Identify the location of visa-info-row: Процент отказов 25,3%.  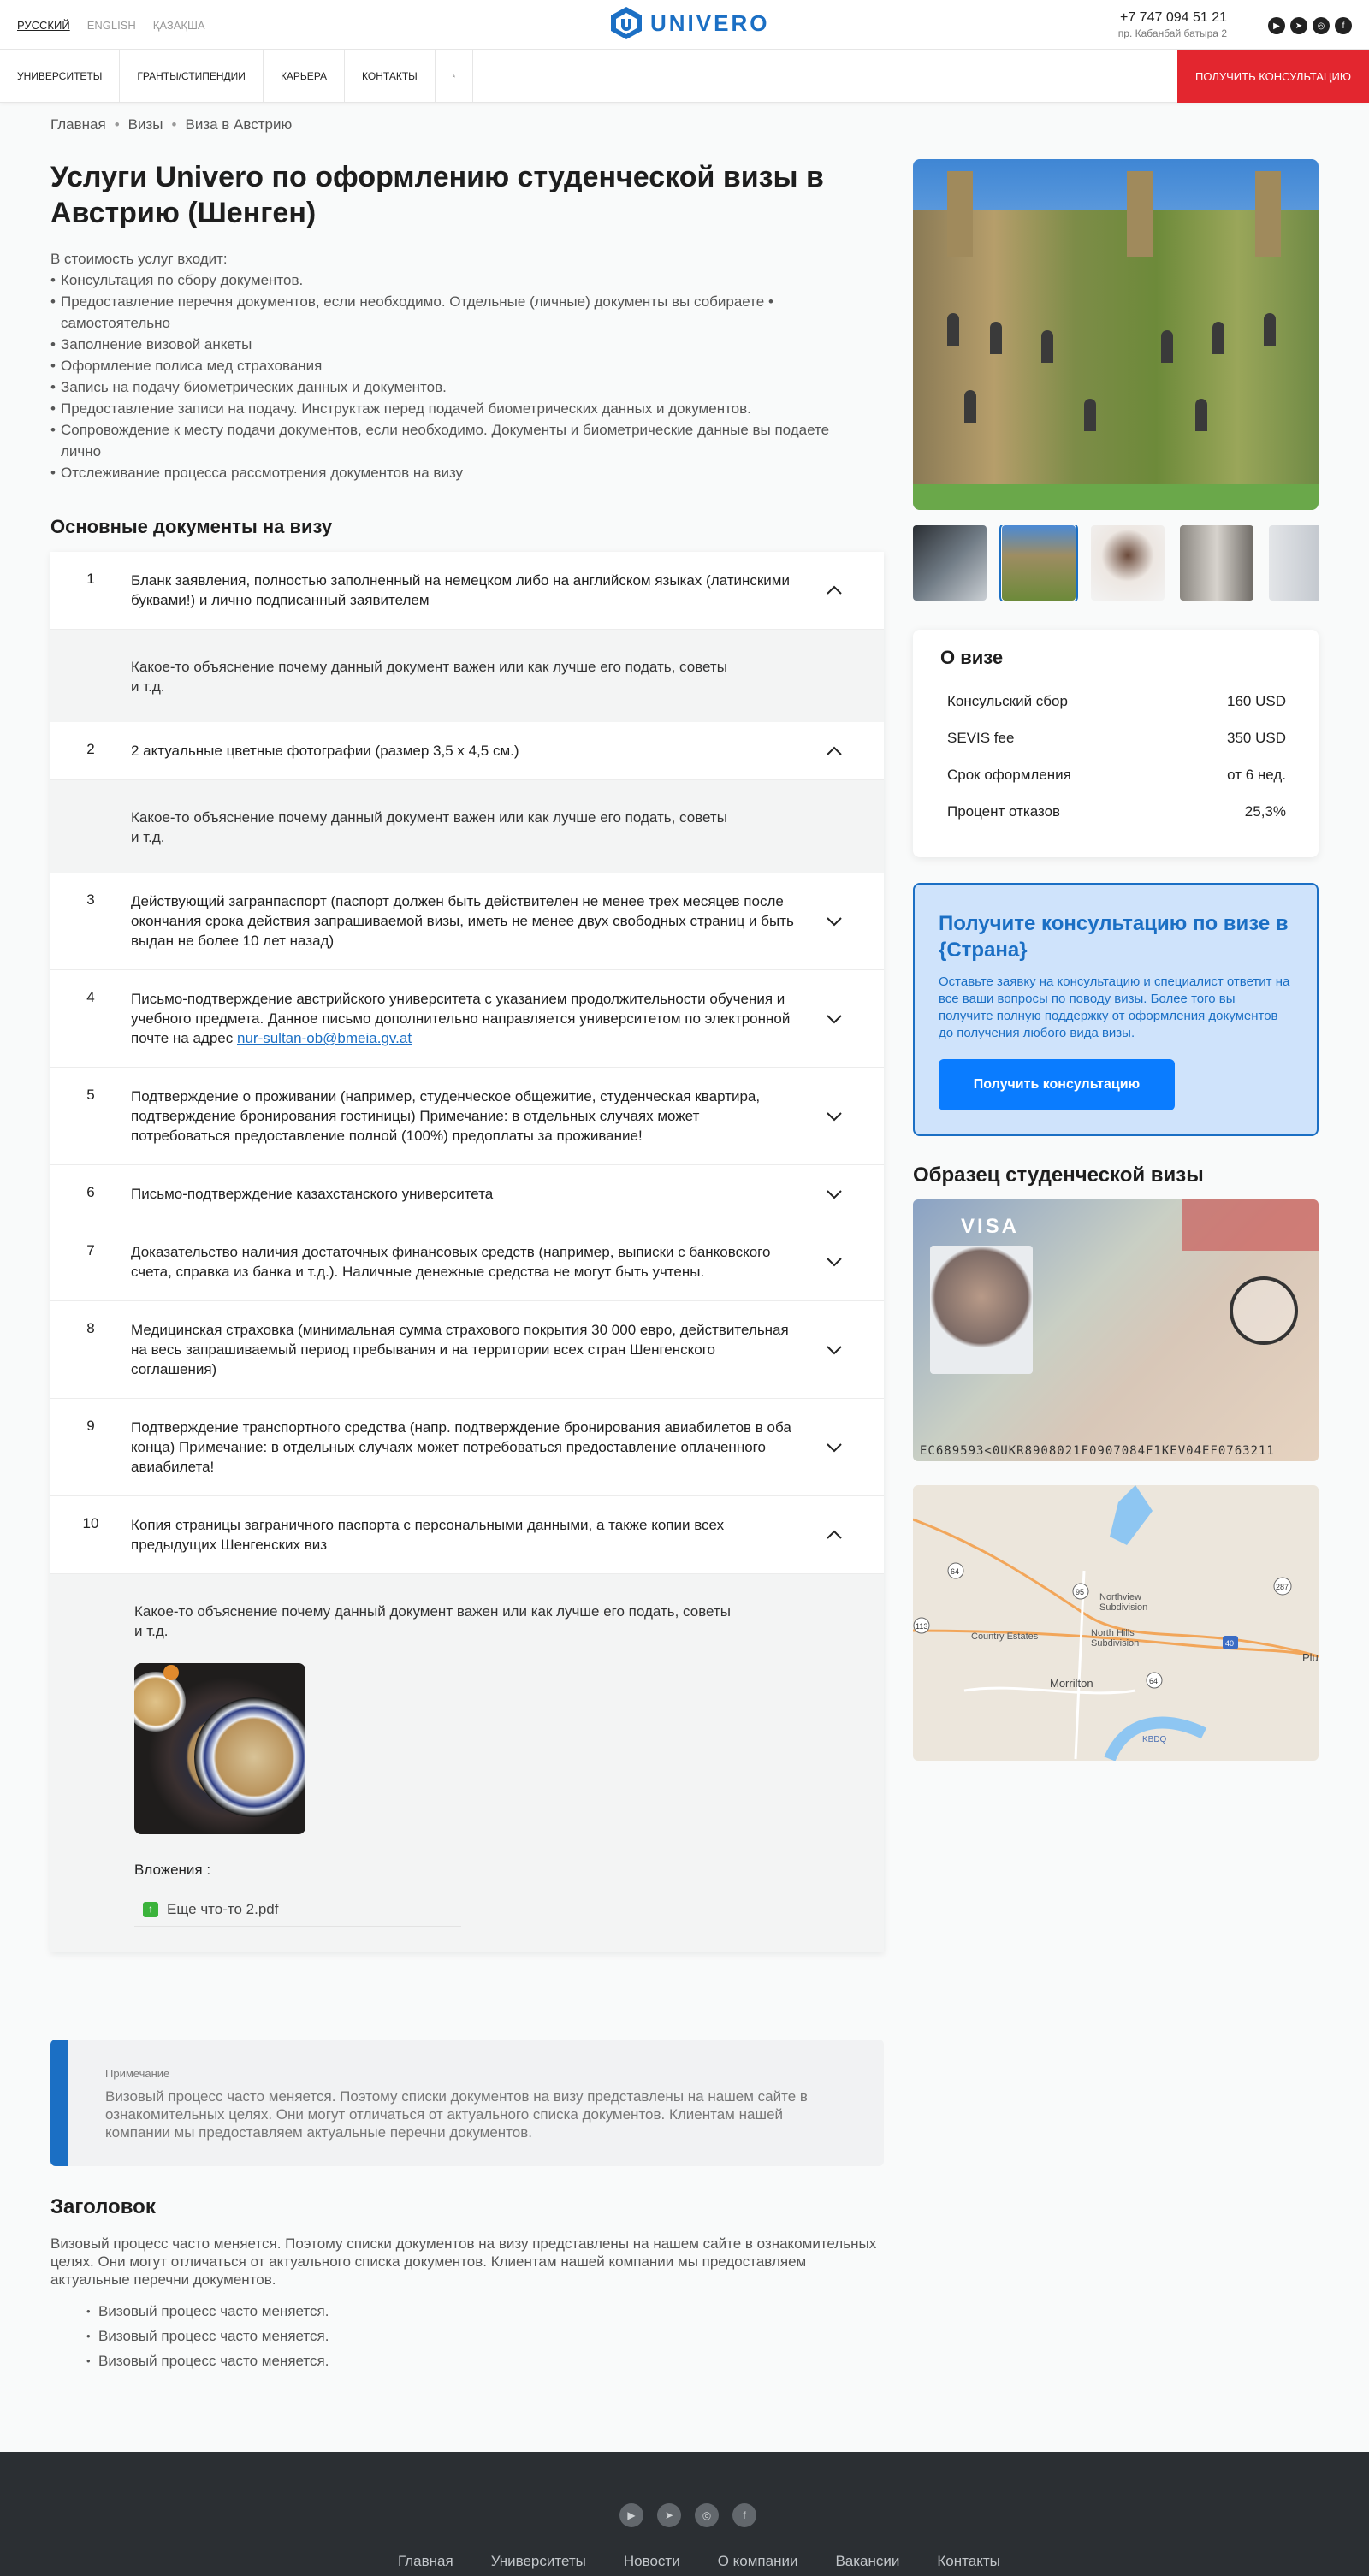
(1116, 812).